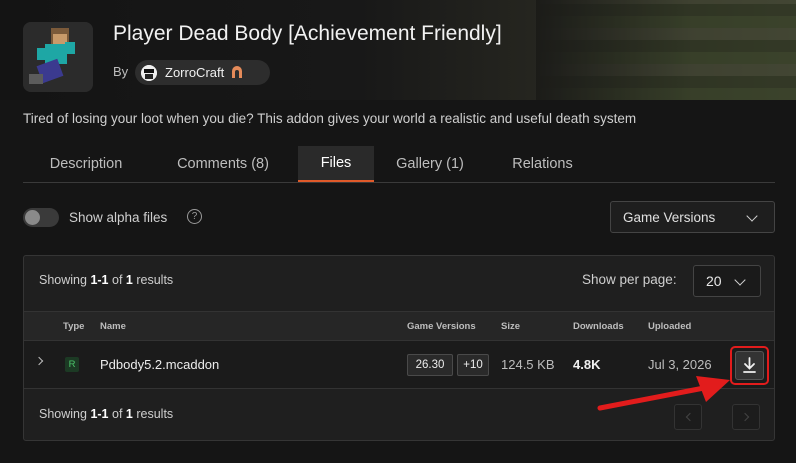 This screenshot has height=463, width=796. Describe the element at coordinates (223, 164) in the screenshot. I see `tab-comments: Comments (8)` at that location.